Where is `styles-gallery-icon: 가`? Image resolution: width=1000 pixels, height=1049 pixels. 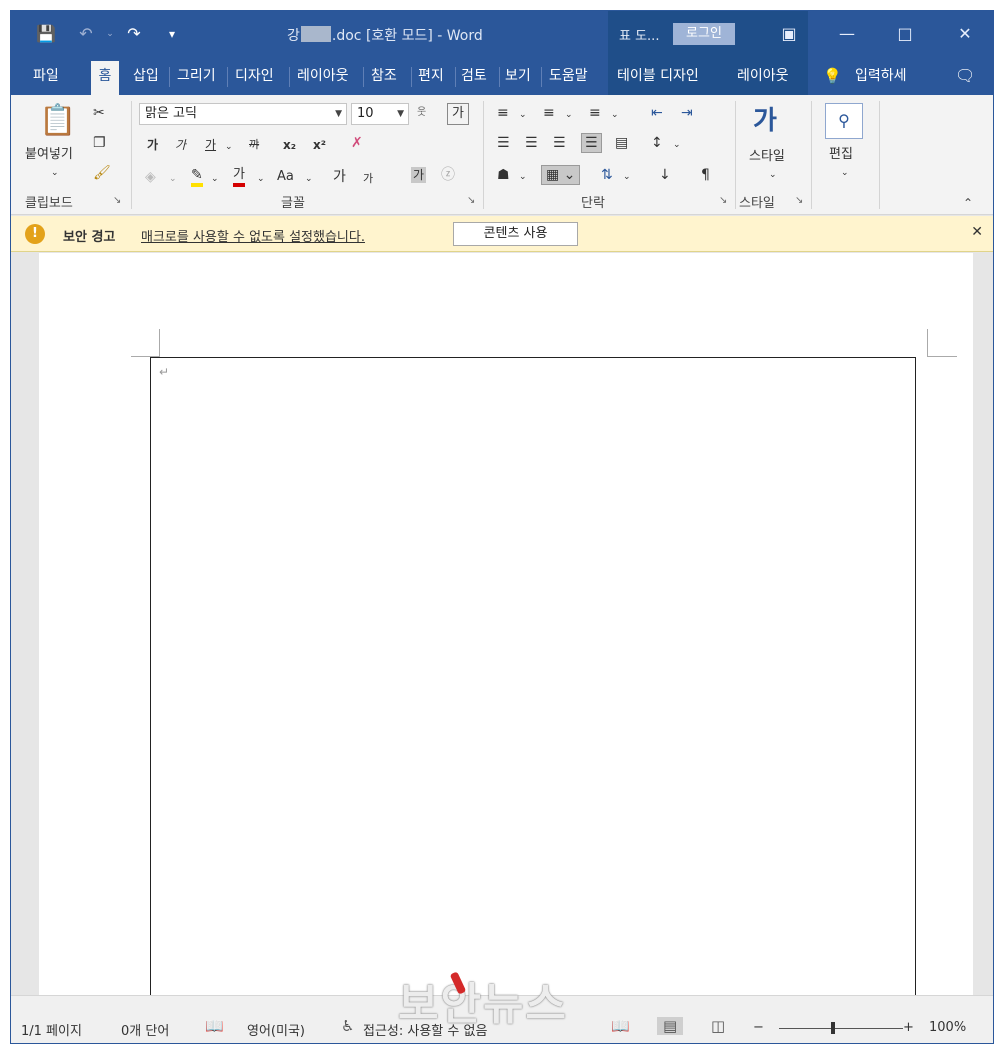
styles-gallery-icon: 가 is located at coordinates (765, 121).